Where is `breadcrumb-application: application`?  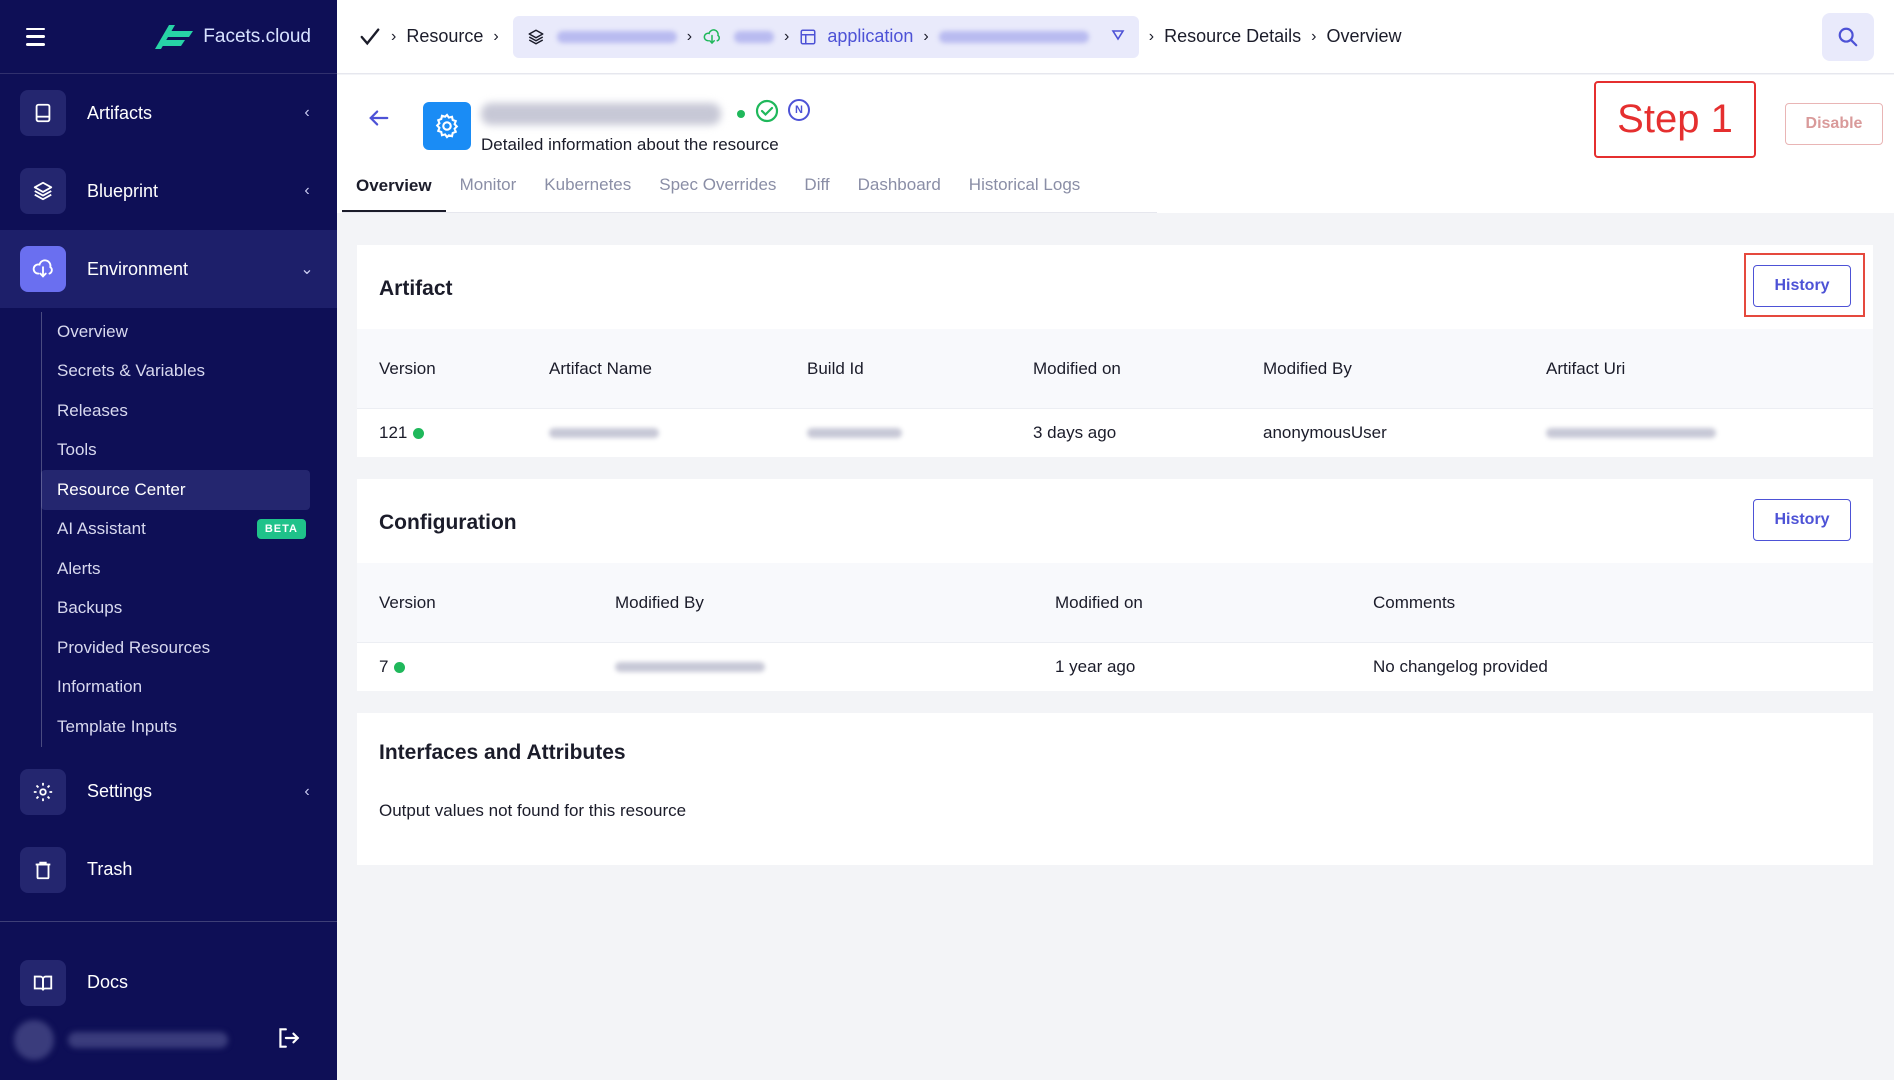
breadcrumb-application: application is located at coordinates (870, 36).